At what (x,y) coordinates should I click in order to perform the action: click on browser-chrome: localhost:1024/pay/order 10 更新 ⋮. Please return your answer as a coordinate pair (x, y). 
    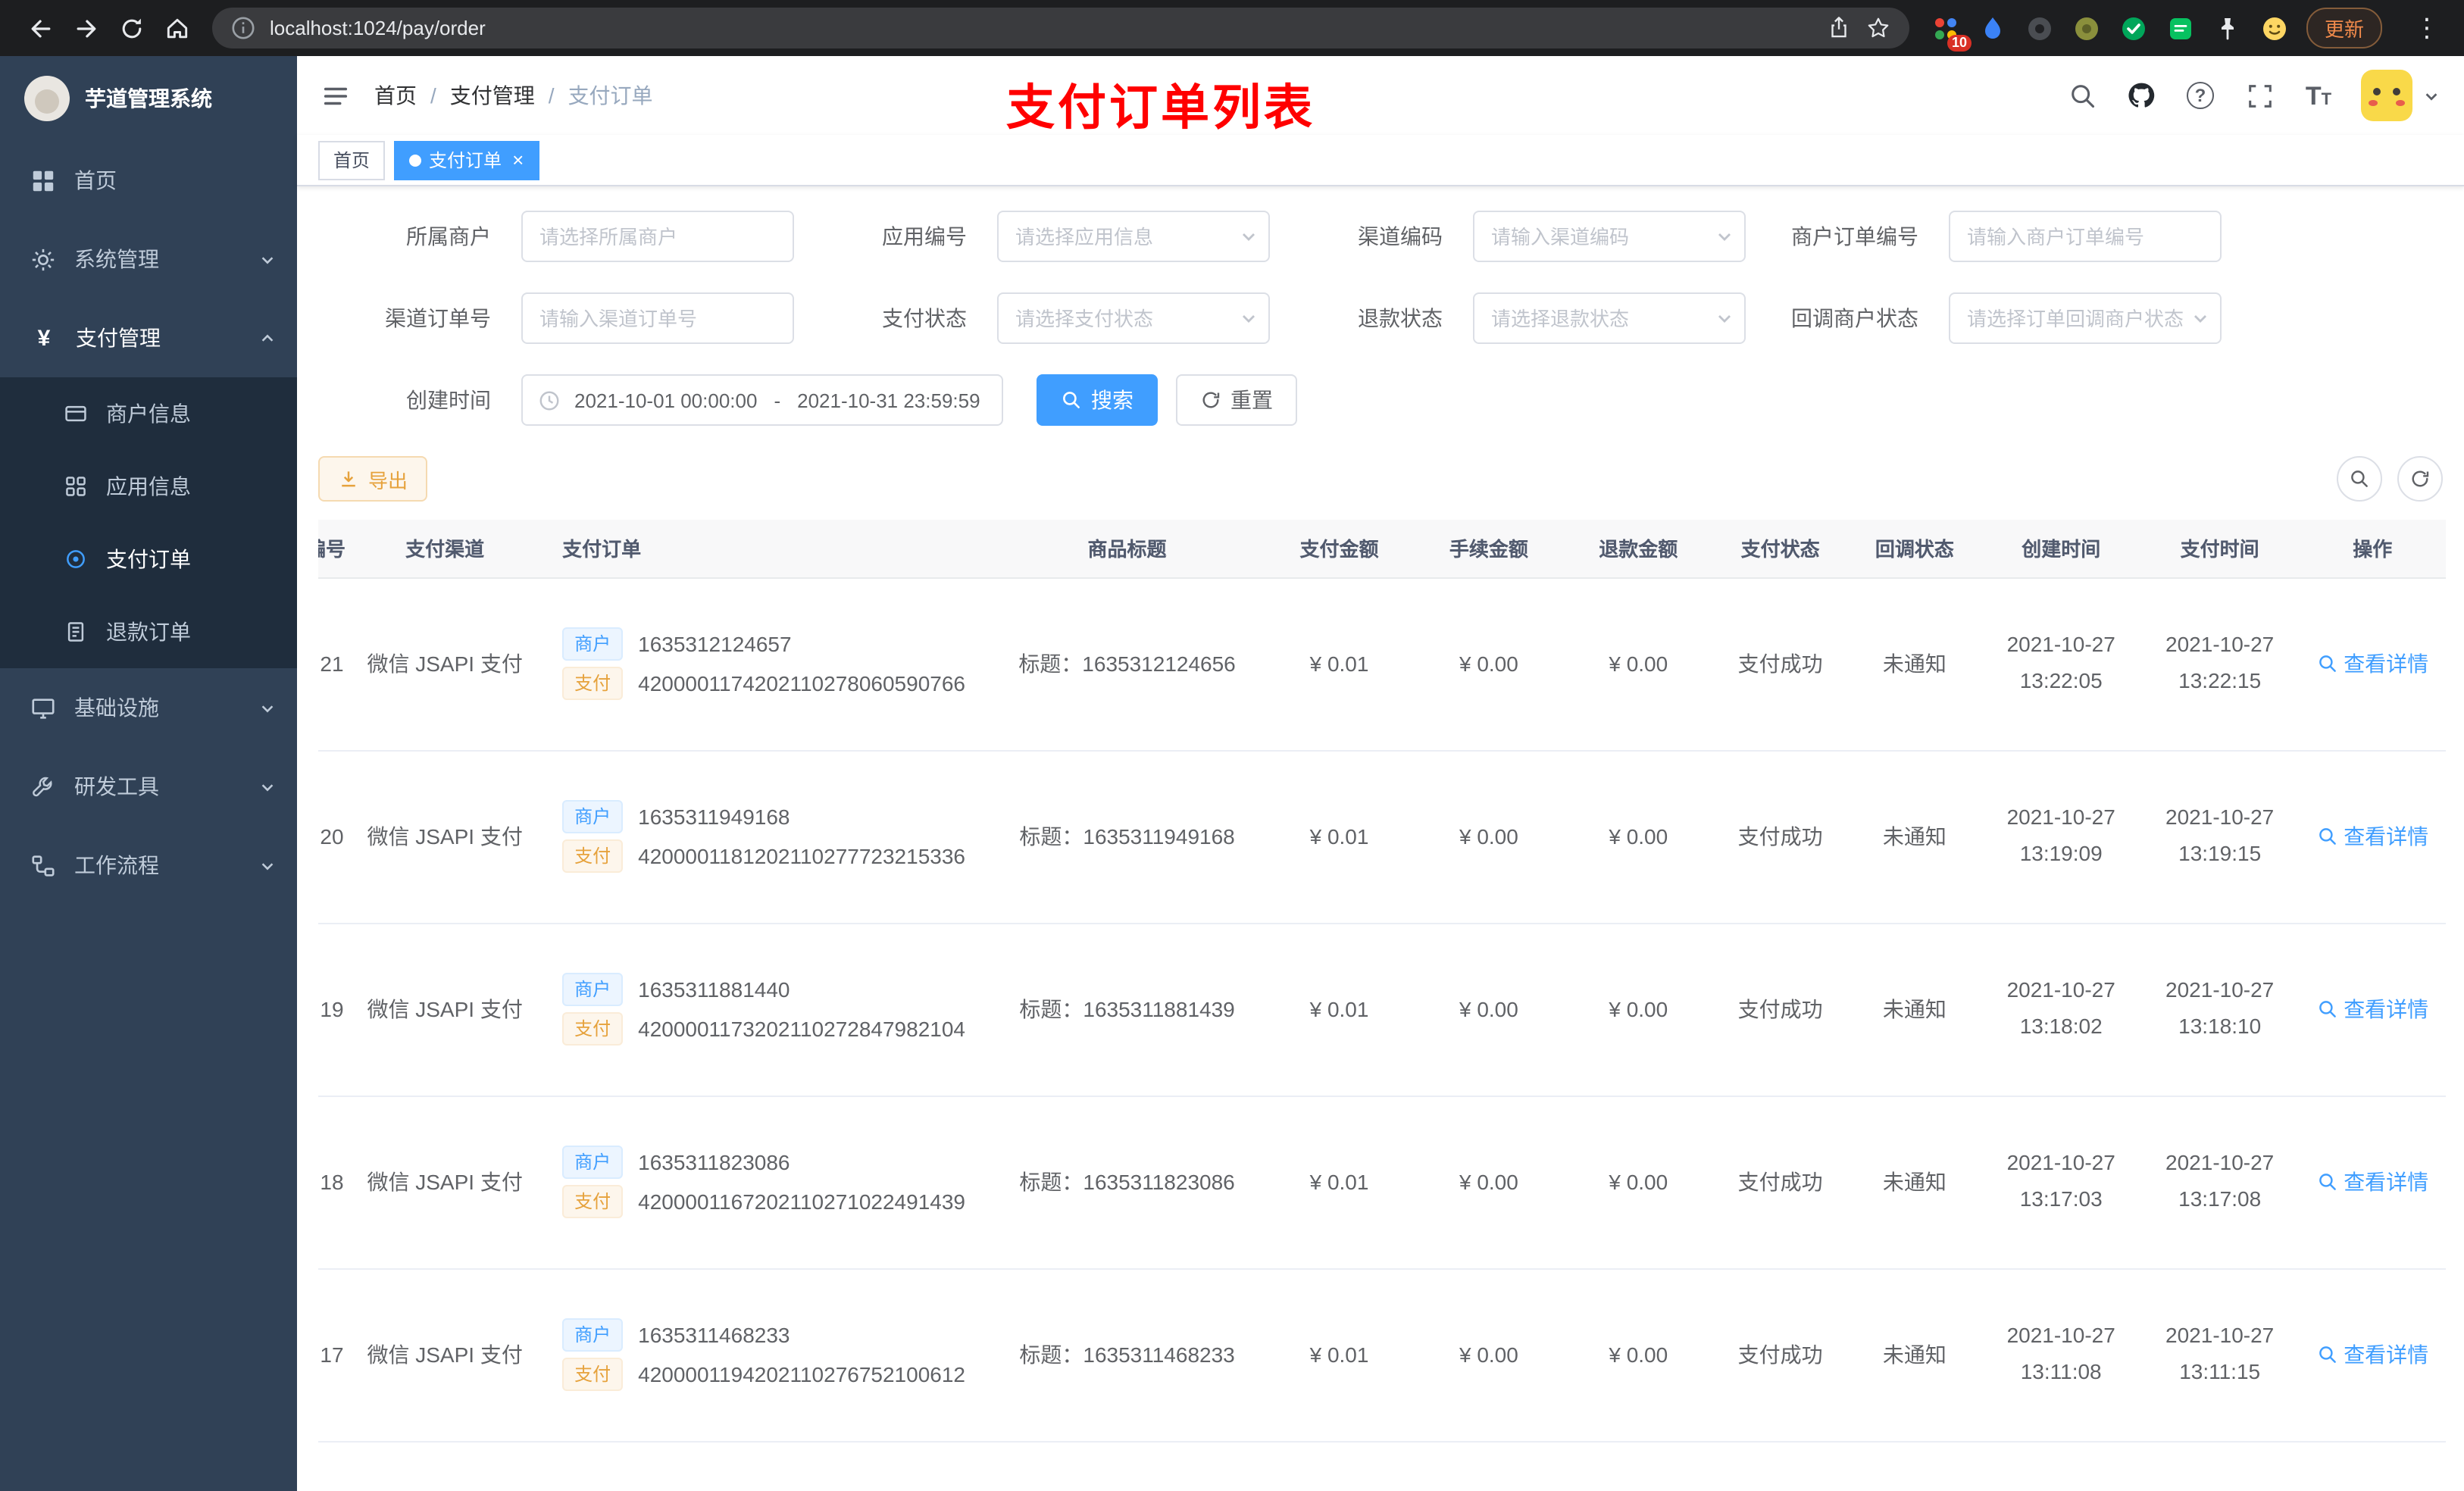
    Looking at the image, I should click on (1232, 28).